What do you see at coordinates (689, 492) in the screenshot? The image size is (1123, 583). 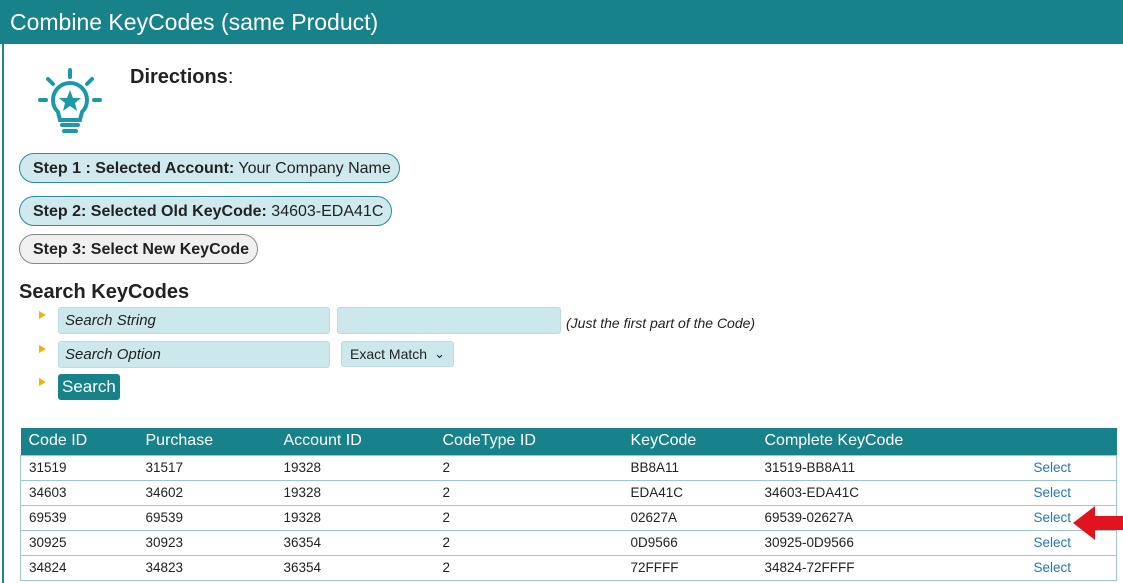 I see `cell-keycode: EDA41C` at bounding box center [689, 492].